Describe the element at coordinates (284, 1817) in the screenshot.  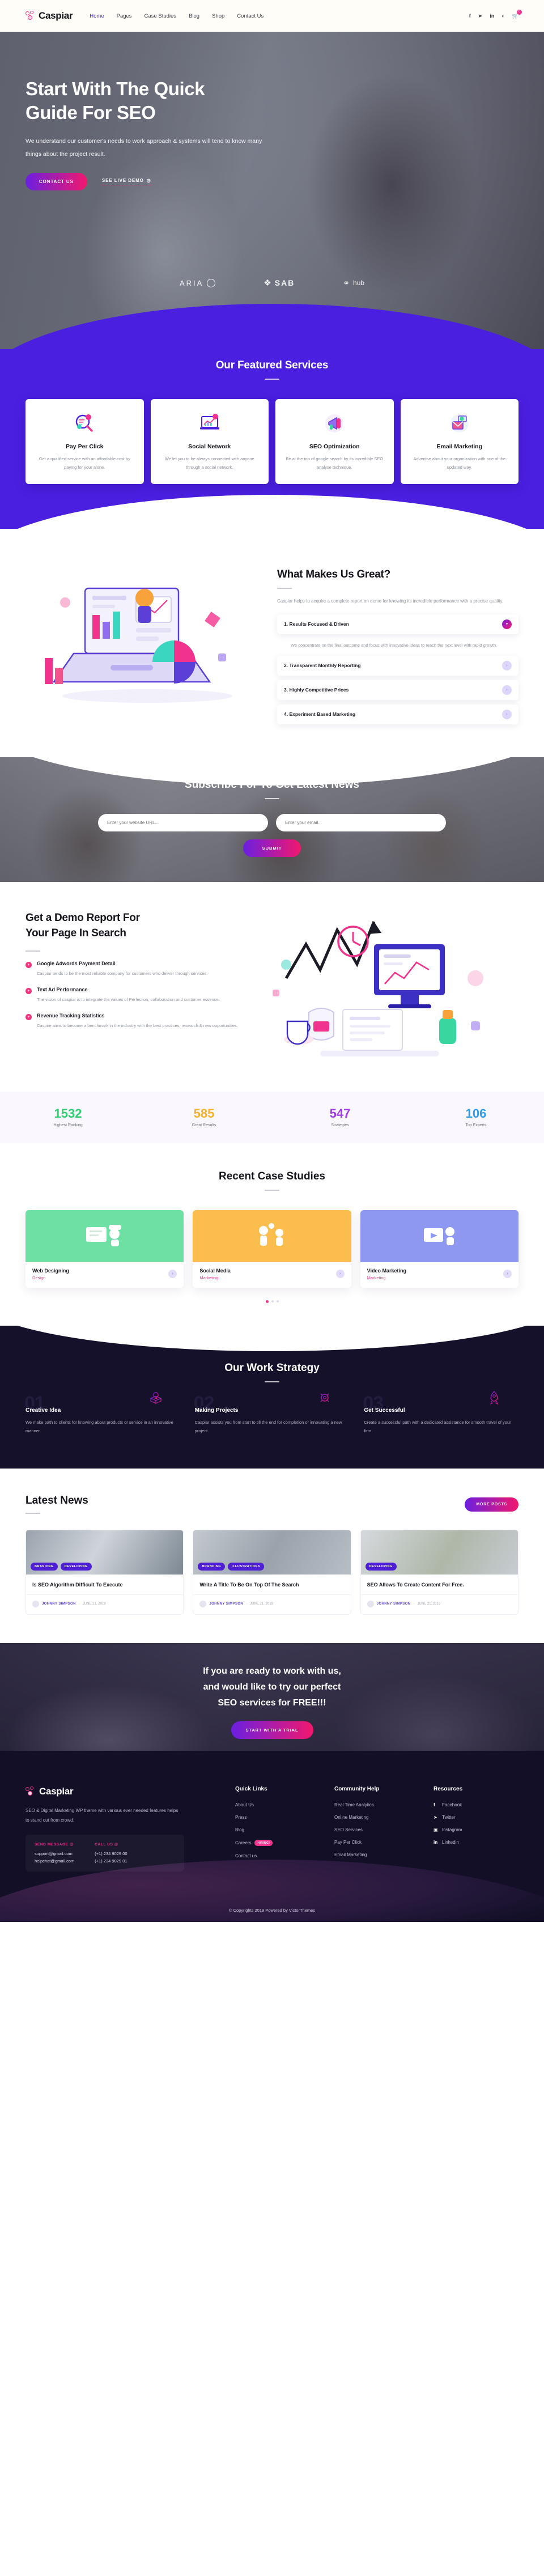
I see `footer-link-press: Press` at that location.